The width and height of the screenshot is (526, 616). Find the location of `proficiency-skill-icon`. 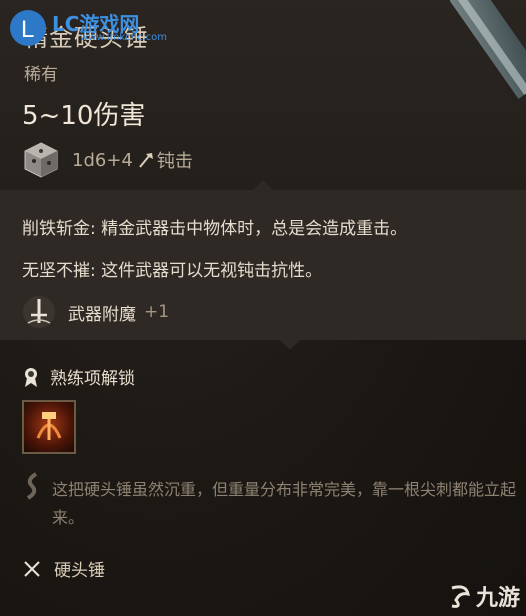

proficiency-skill-icon is located at coordinates (49, 427).